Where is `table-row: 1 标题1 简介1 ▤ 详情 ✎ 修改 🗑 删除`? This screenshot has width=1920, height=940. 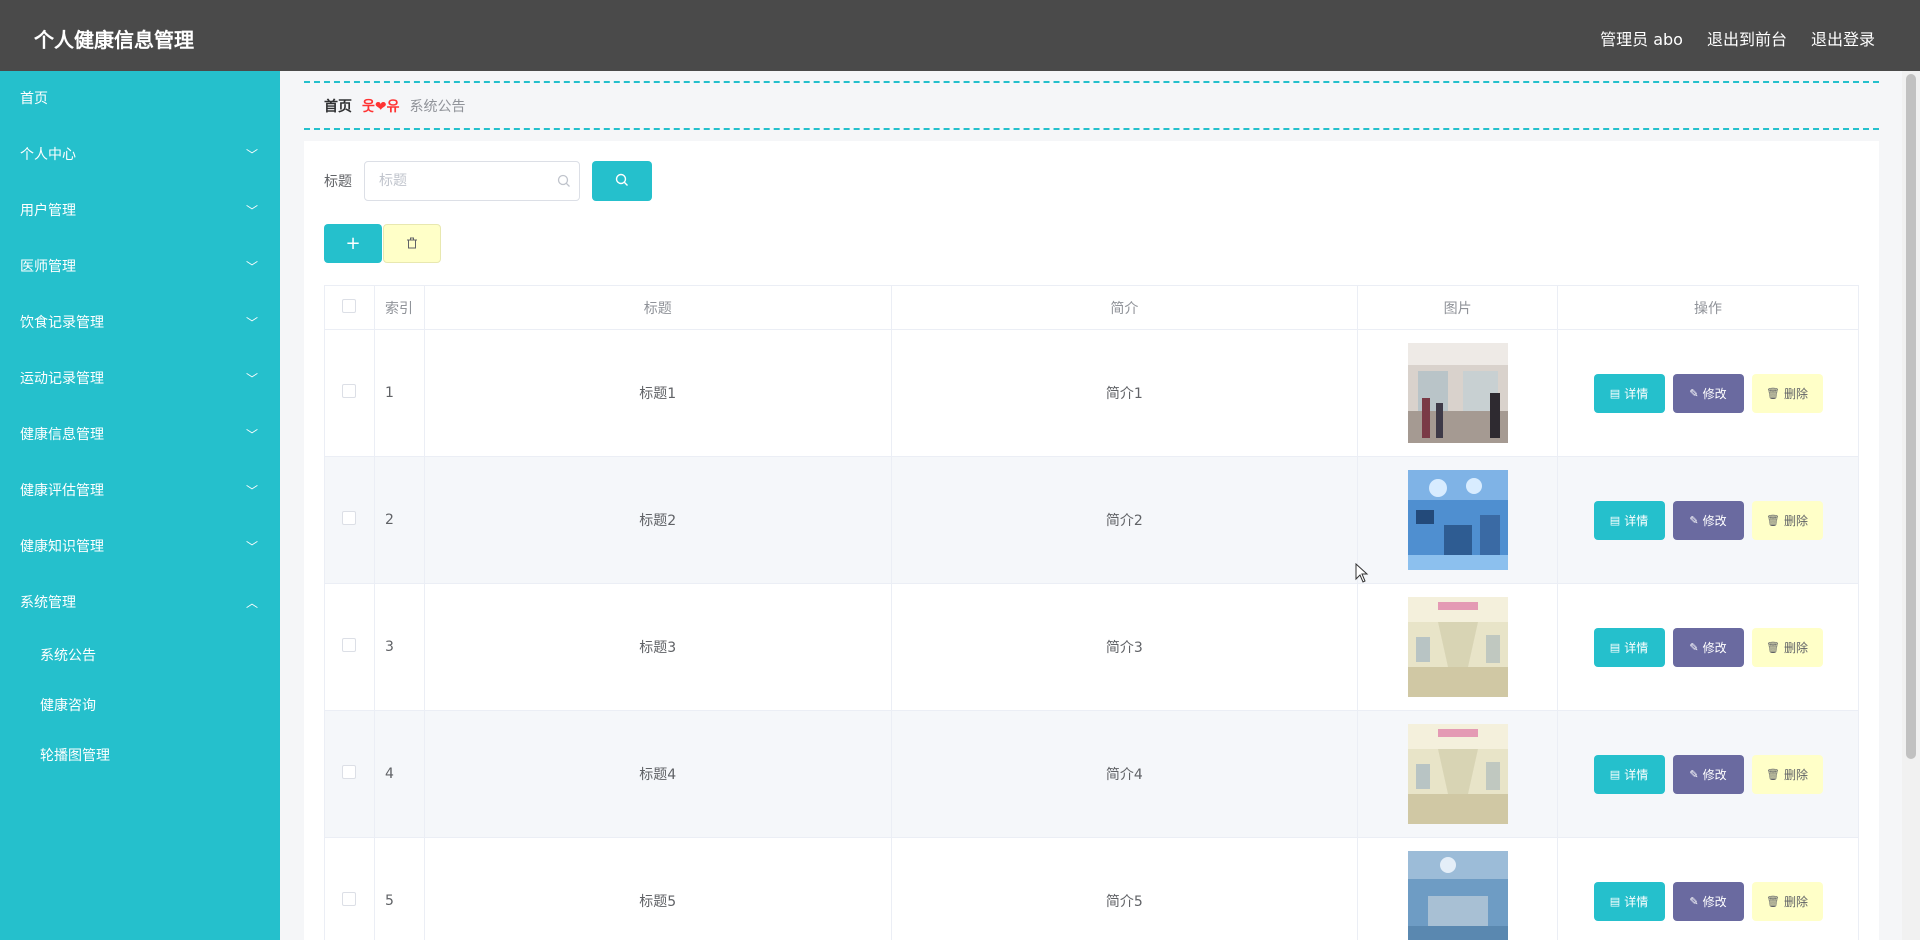
table-row: 1 标题1 简介1 ▤ 详情 ✎ 修改 🗑 删除 is located at coordinates (1091, 393).